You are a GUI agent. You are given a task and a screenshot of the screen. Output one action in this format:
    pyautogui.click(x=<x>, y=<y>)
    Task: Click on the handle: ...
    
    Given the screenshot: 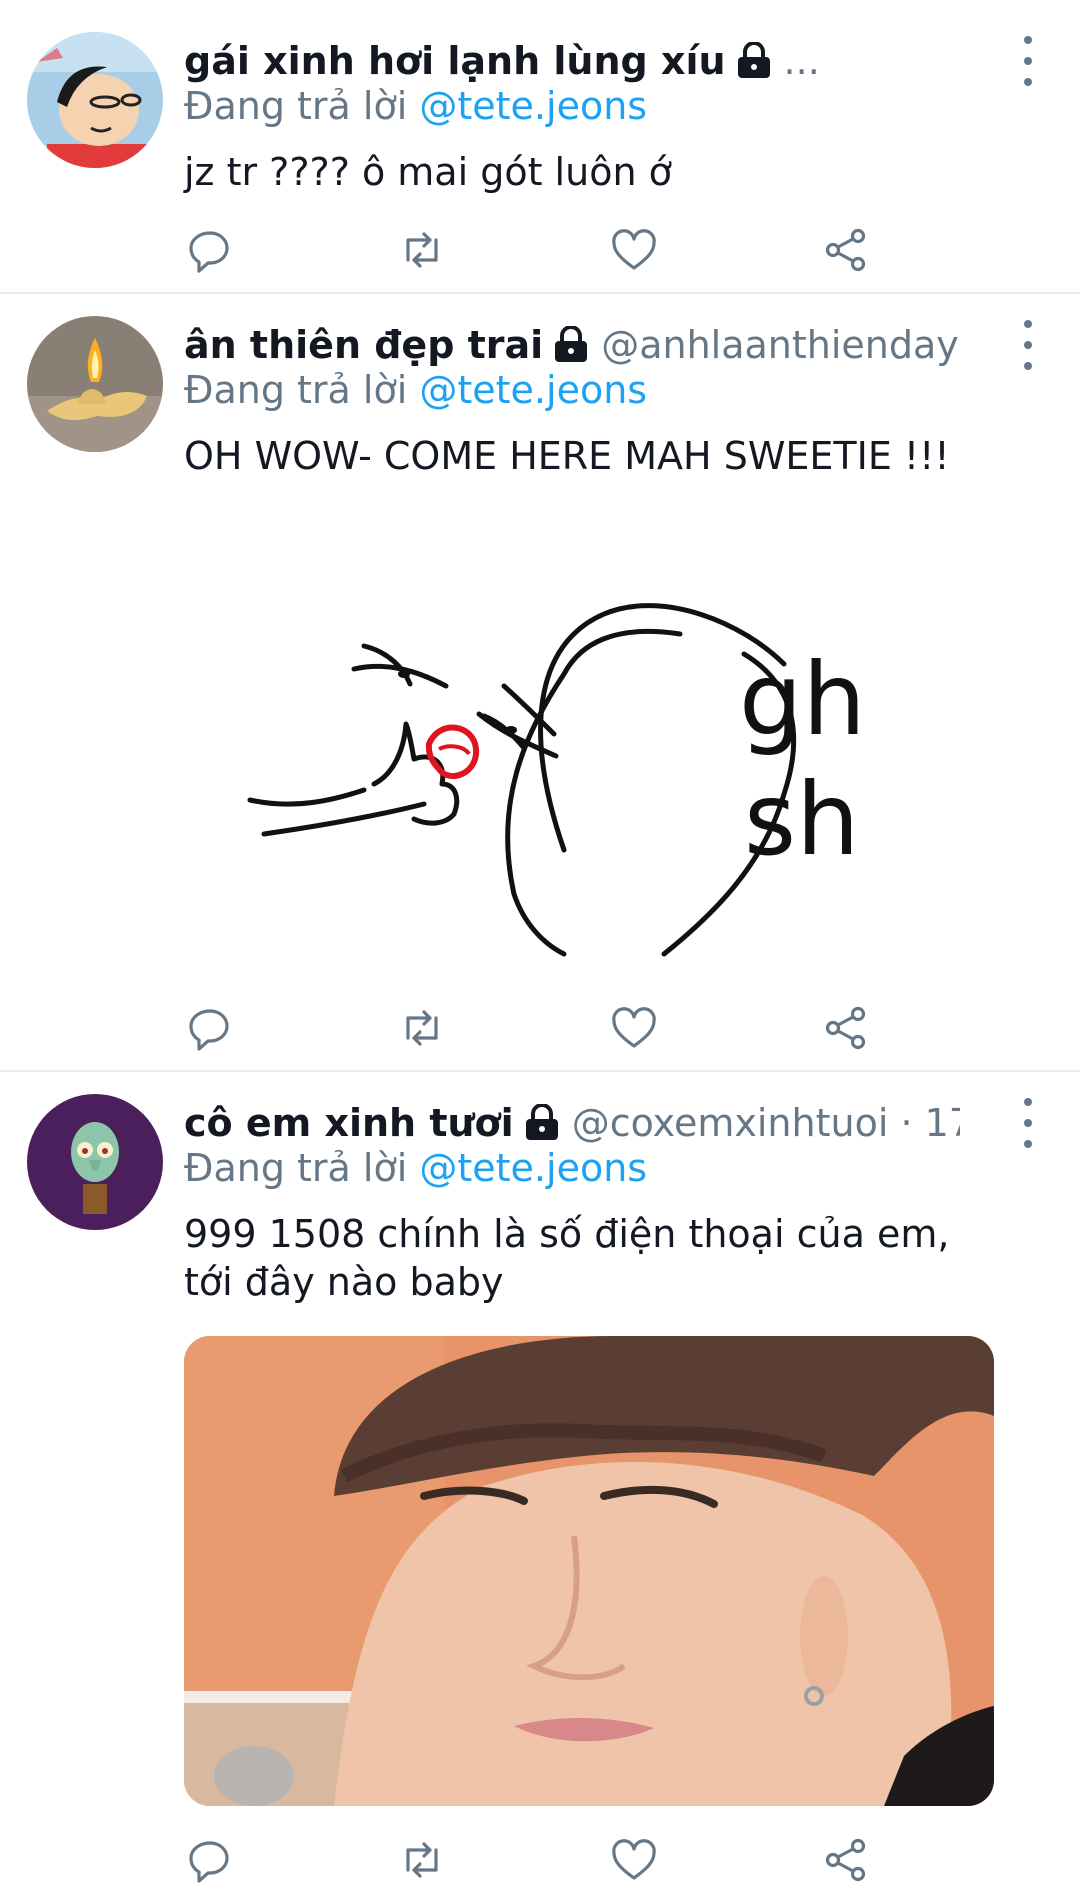 What is the action you would take?
    pyautogui.click(x=801, y=61)
    